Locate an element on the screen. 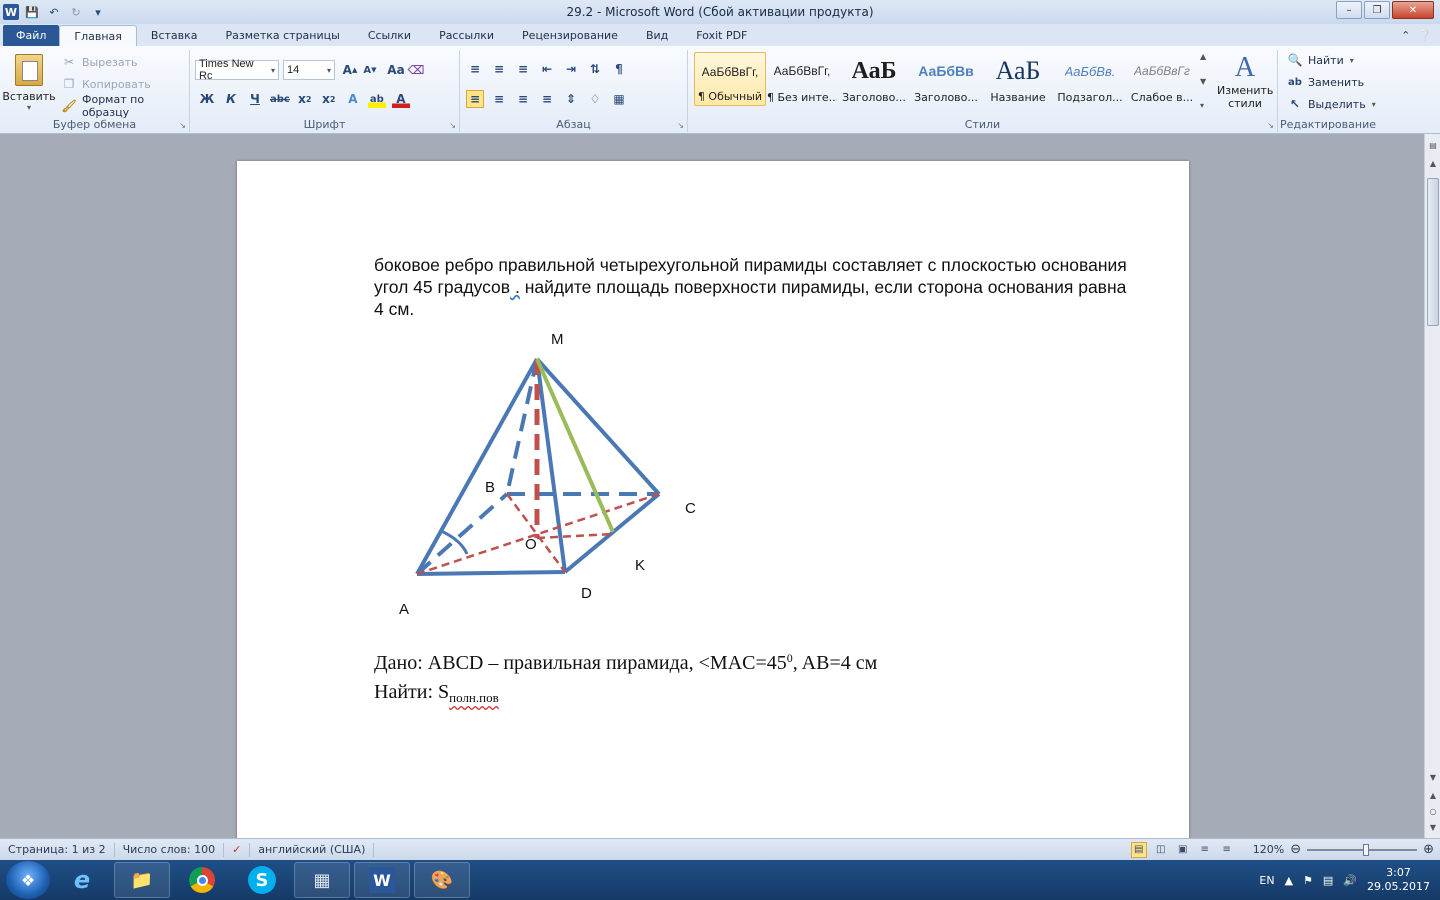  change-case-icon: Aa is located at coordinates (396, 70).